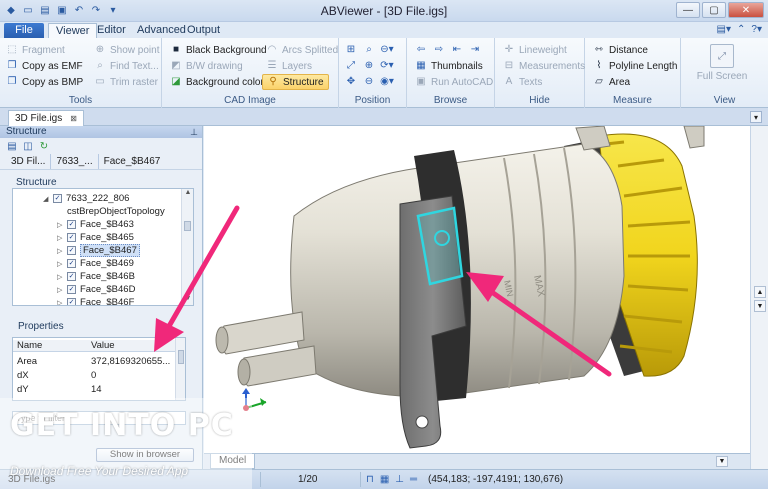 This screenshot has height=489, width=768. I want to click on table-row: dX 0, so click(94, 376).